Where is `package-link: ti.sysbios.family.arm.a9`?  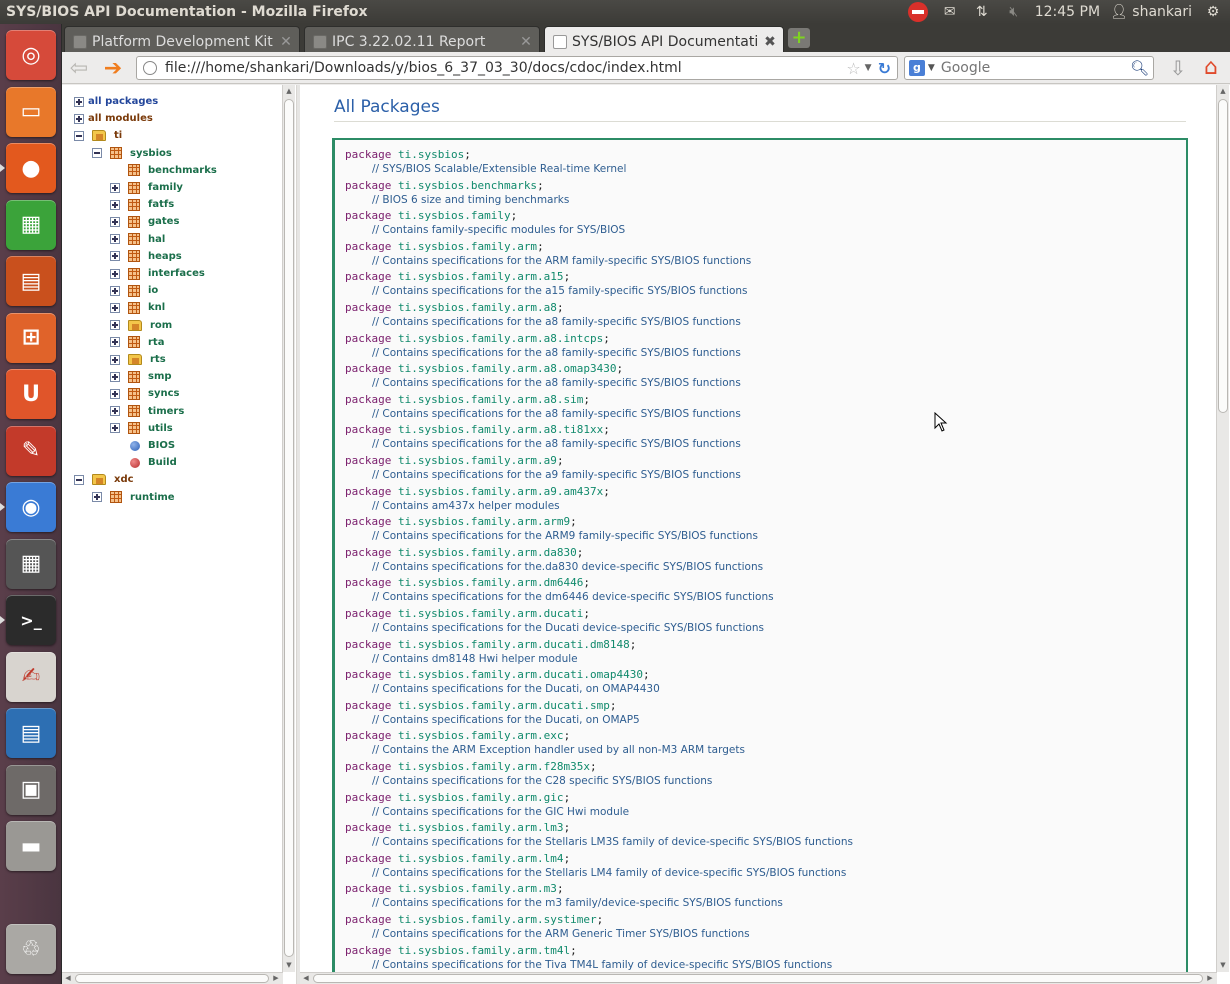 package-link: ti.sysbios.family.arm.a9 is located at coordinates (477, 460).